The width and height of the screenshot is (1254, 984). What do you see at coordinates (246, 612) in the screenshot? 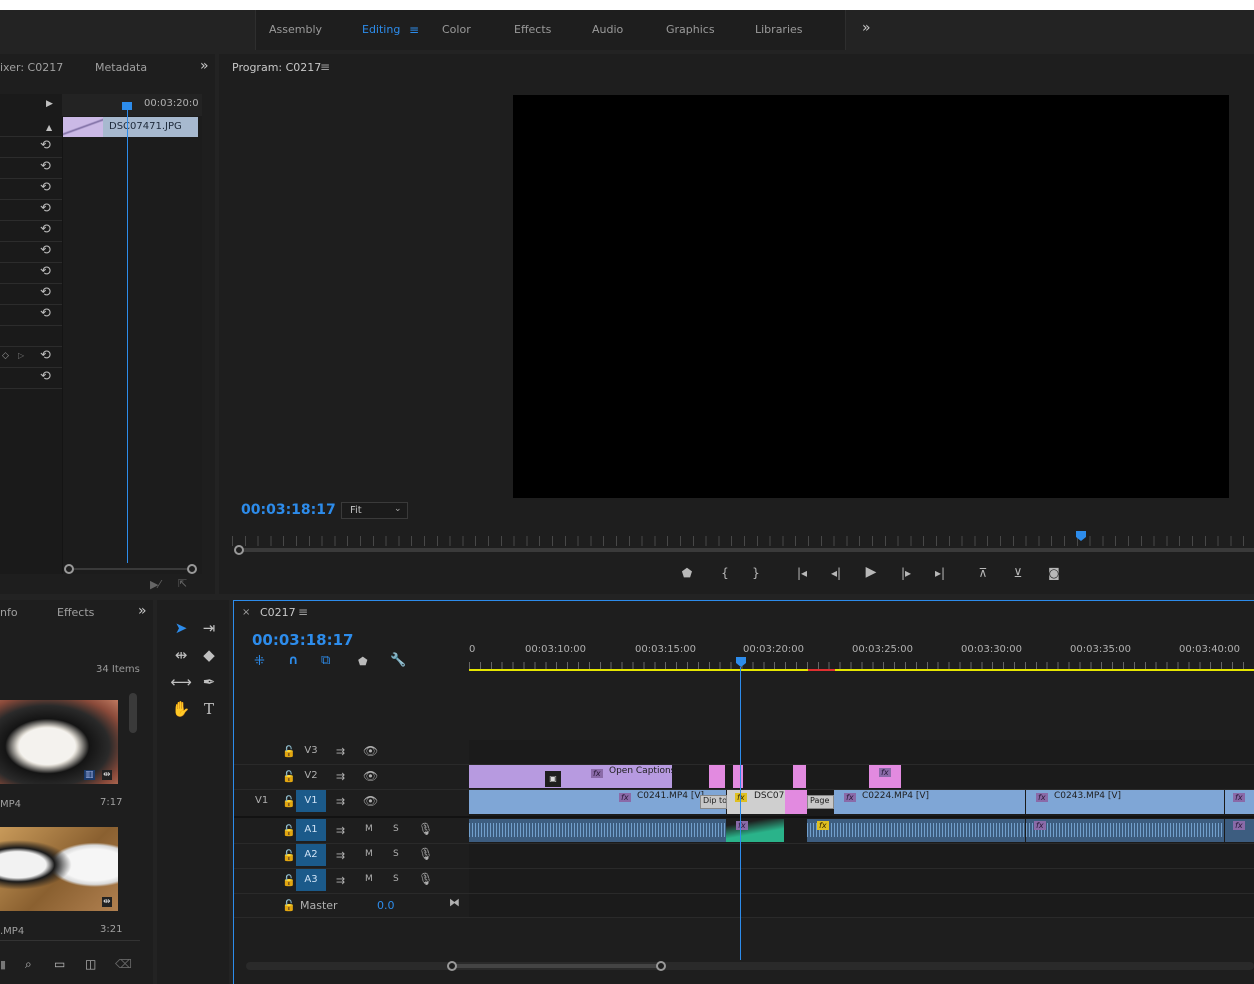
I see `close-icon: ×` at bounding box center [246, 612].